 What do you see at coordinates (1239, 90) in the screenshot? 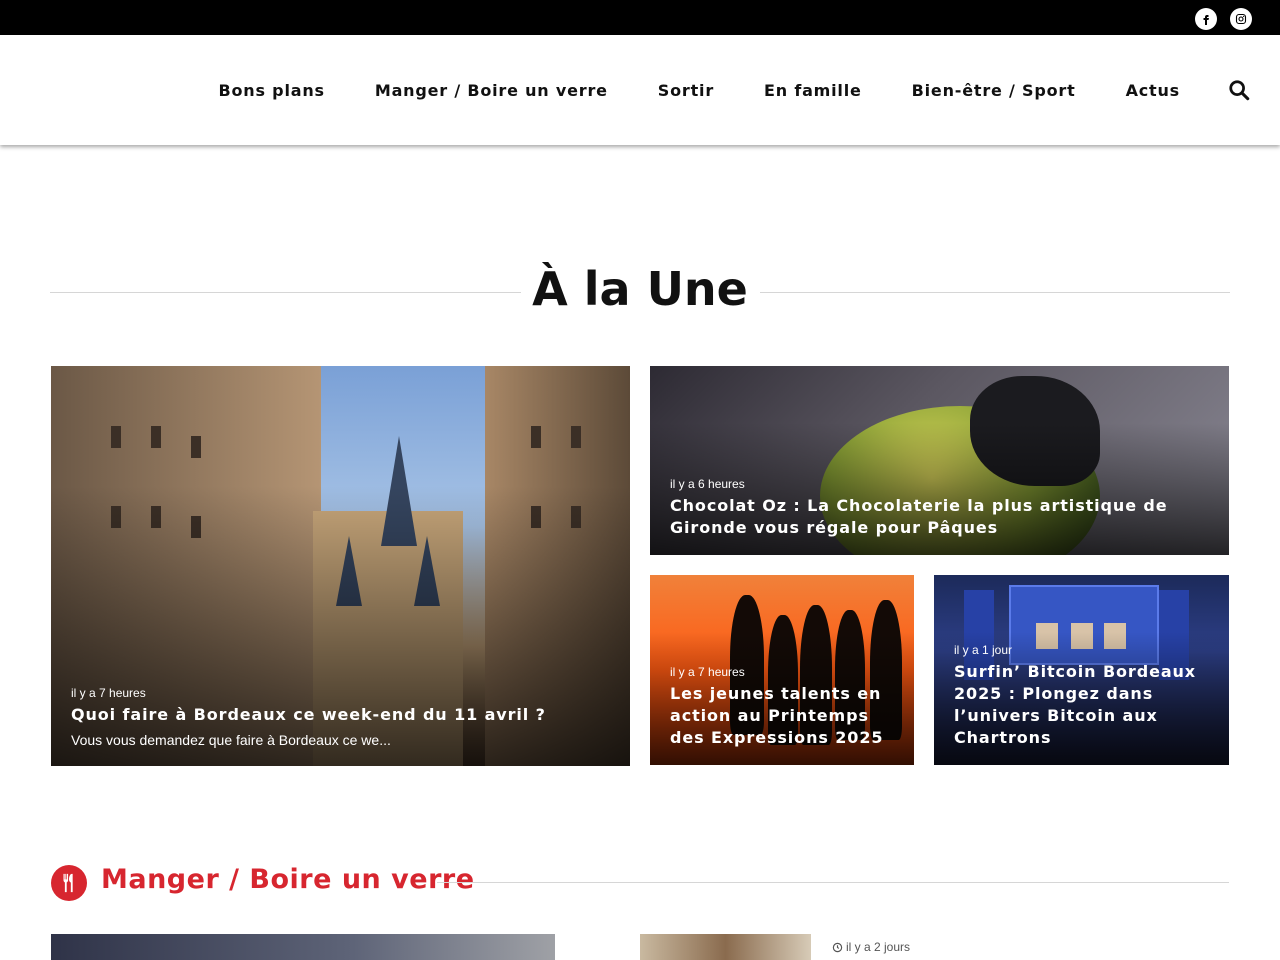
I see `search-icon` at bounding box center [1239, 90].